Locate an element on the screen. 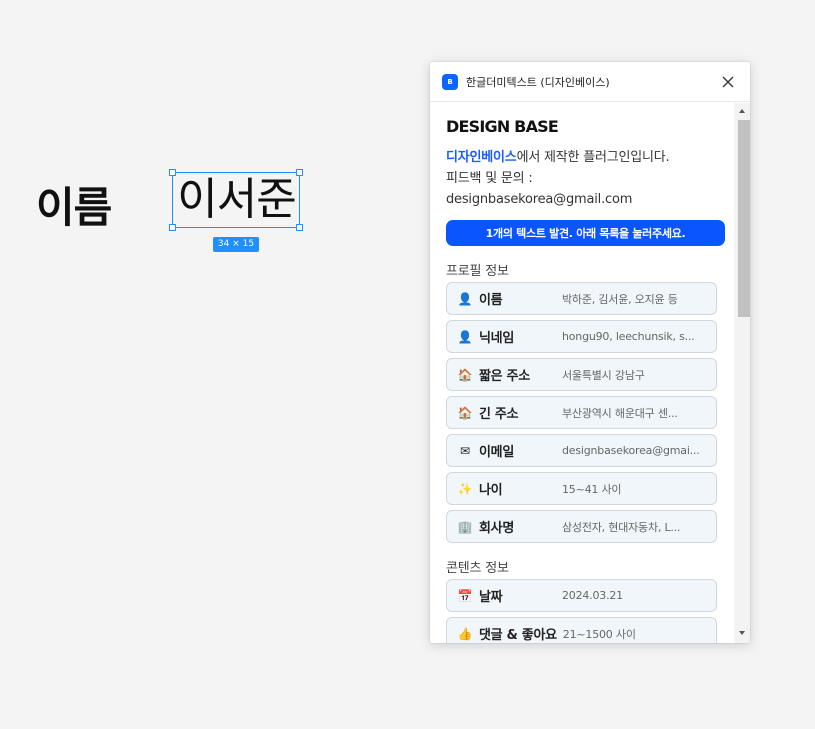 Image resolution: width=815 pixels, height=729 pixels. resize-handle-top-right is located at coordinates (299, 172).